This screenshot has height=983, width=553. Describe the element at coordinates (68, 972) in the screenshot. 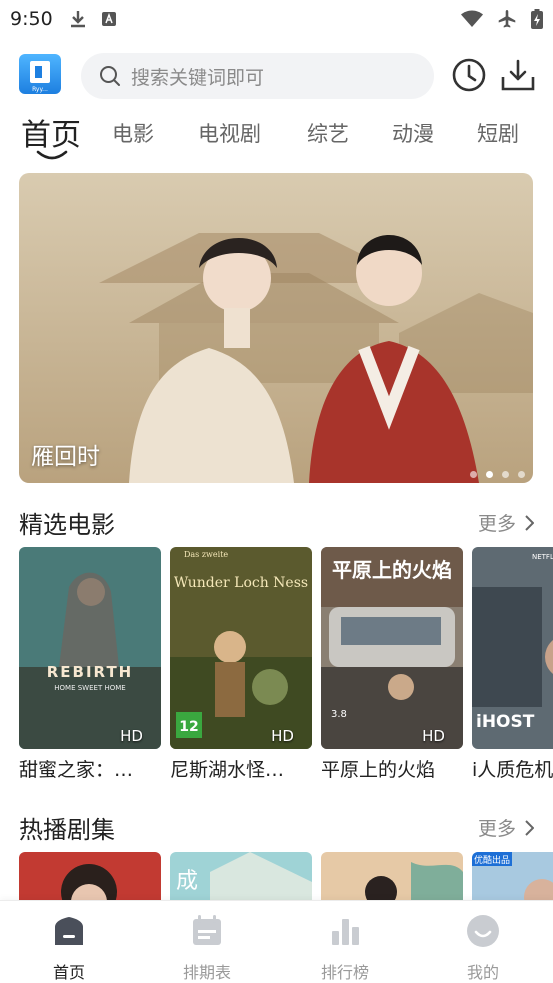

I see `nav-label: 首页` at that location.